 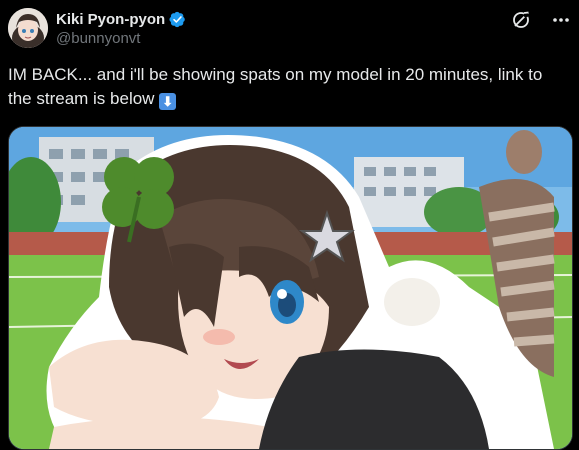 I want to click on avatar, so click(x=28, y=28).